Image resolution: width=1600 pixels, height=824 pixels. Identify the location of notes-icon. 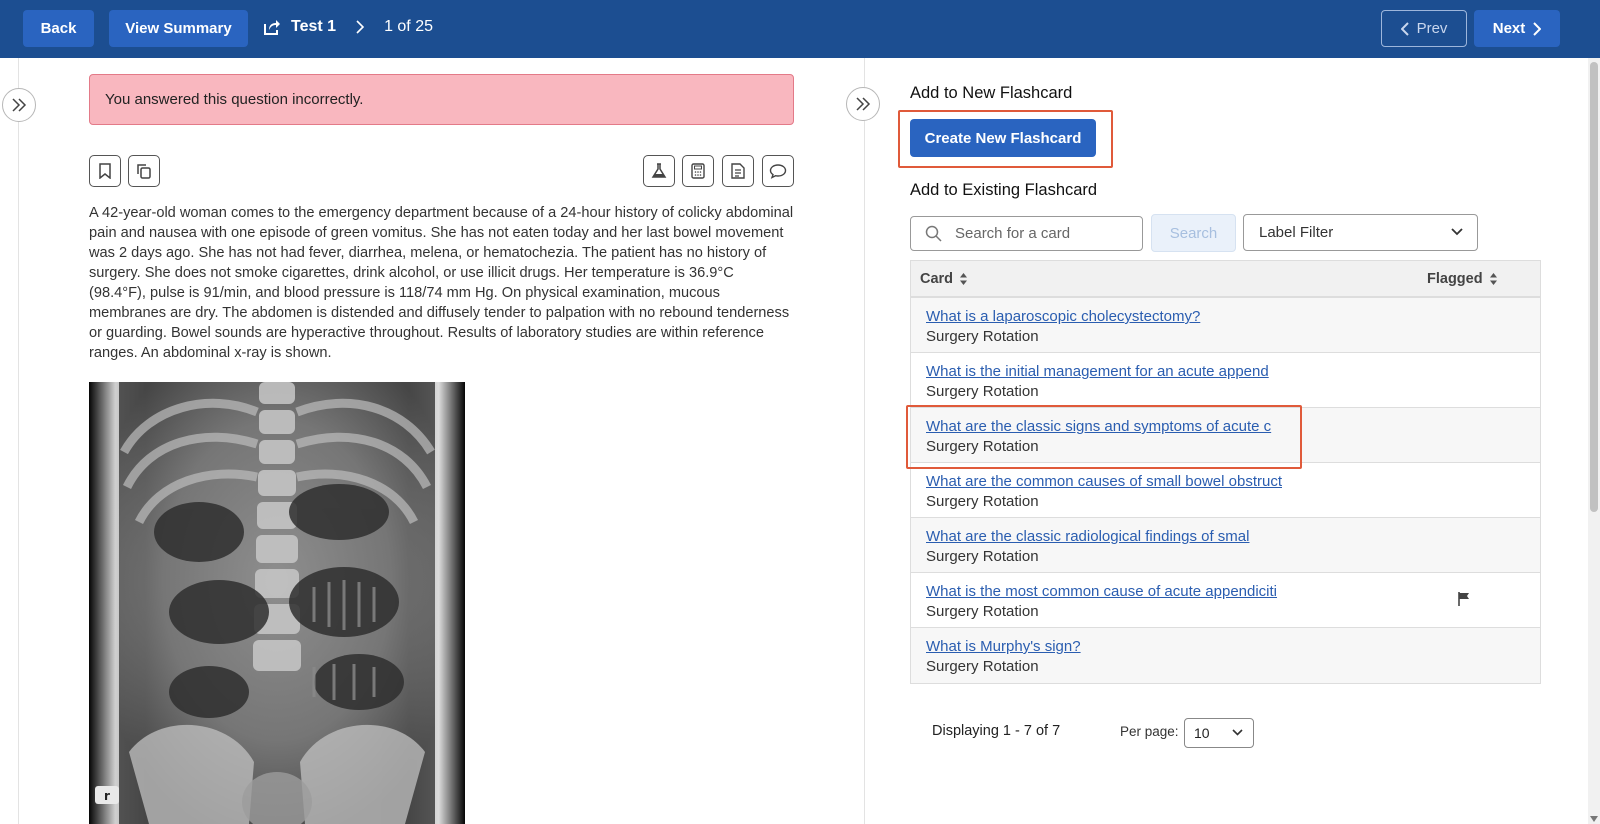
(738, 171).